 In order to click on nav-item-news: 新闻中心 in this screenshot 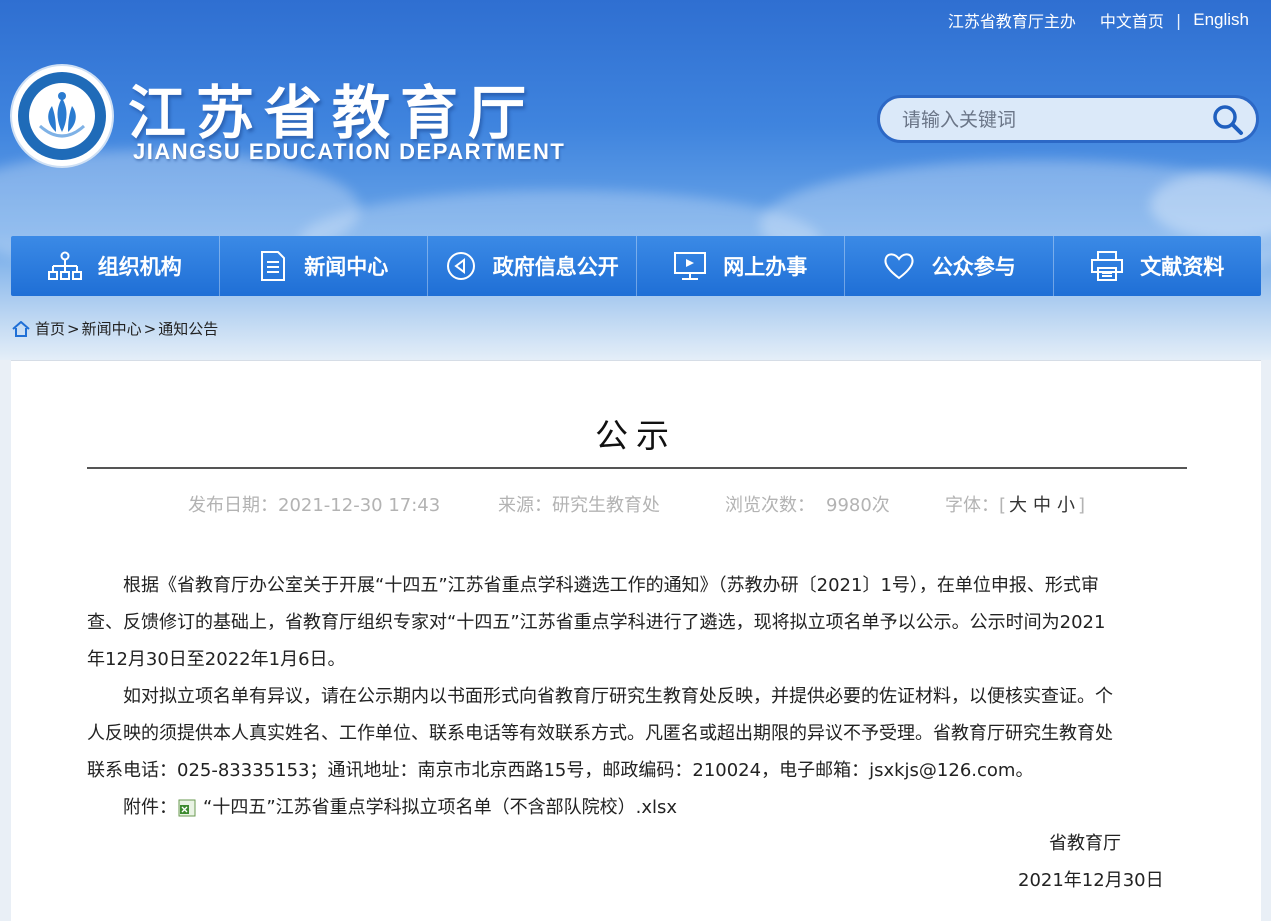, I will do `click(324, 266)`.